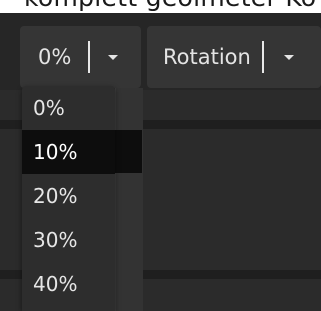 The image size is (321, 311). What do you see at coordinates (207, 57) in the screenshot?
I see `rotation-select-value: Rotation` at bounding box center [207, 57].